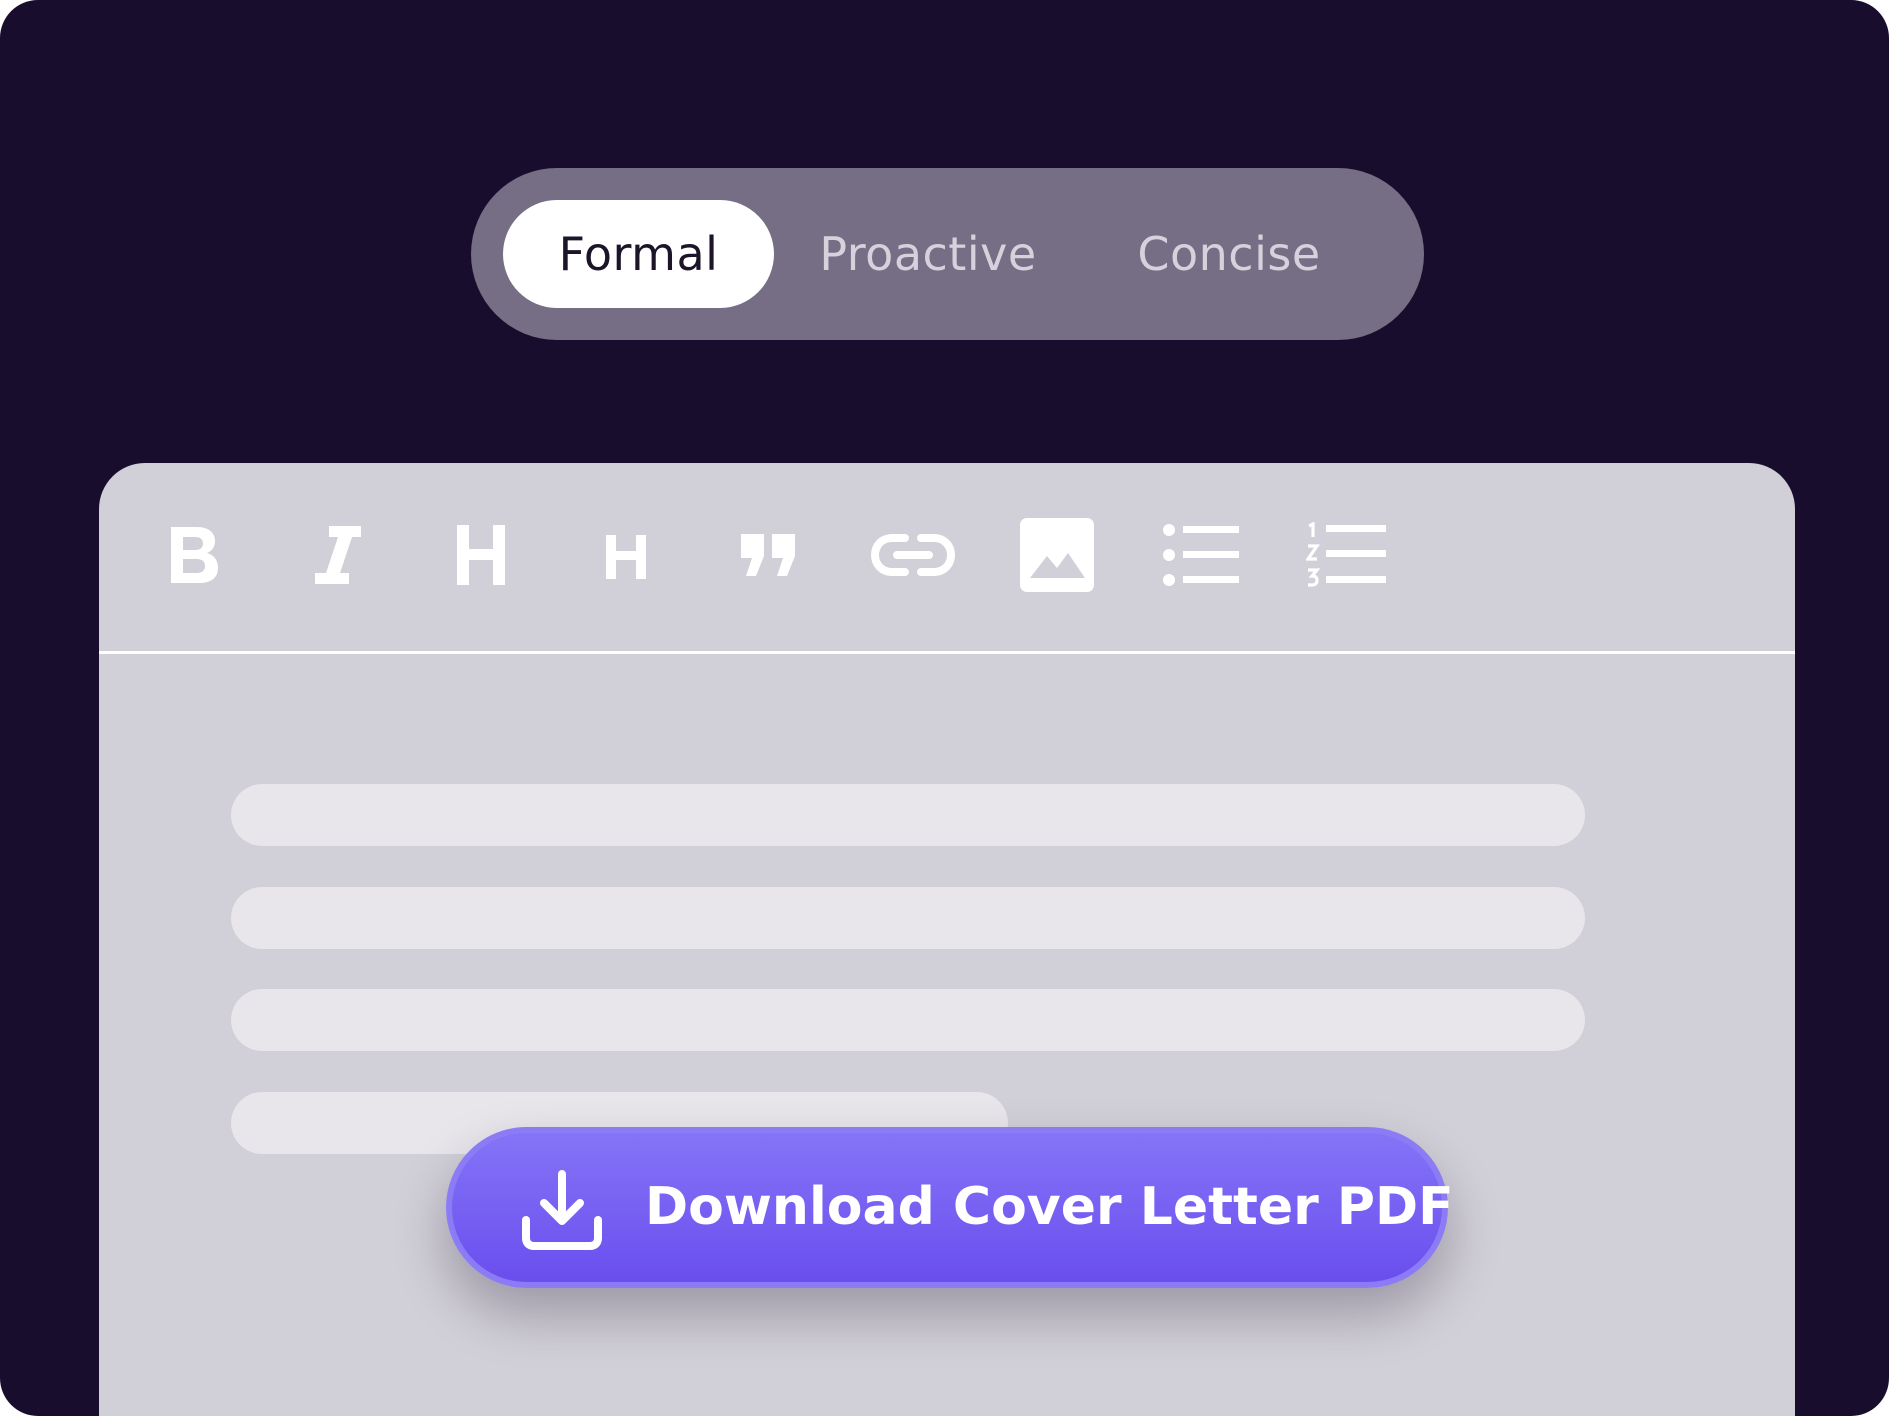 The width and height of the screenshot is (1889, 1416). Describe the element at coordinates (562, 1210) in the screenshot. I see `download-icon` at that location.